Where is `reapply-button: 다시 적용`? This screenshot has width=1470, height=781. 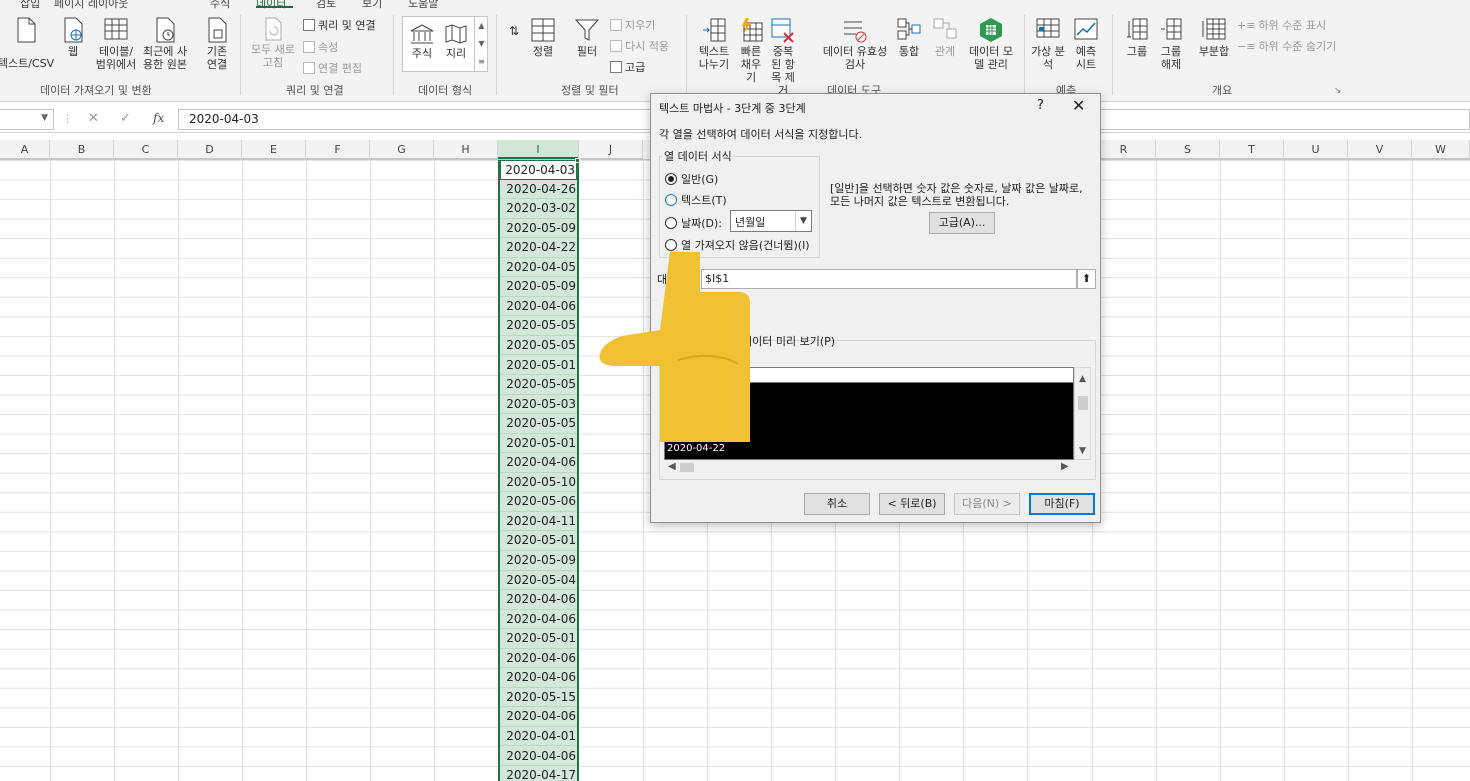 reapply-button: 다시 적용 is located at coordinates (639, 46).